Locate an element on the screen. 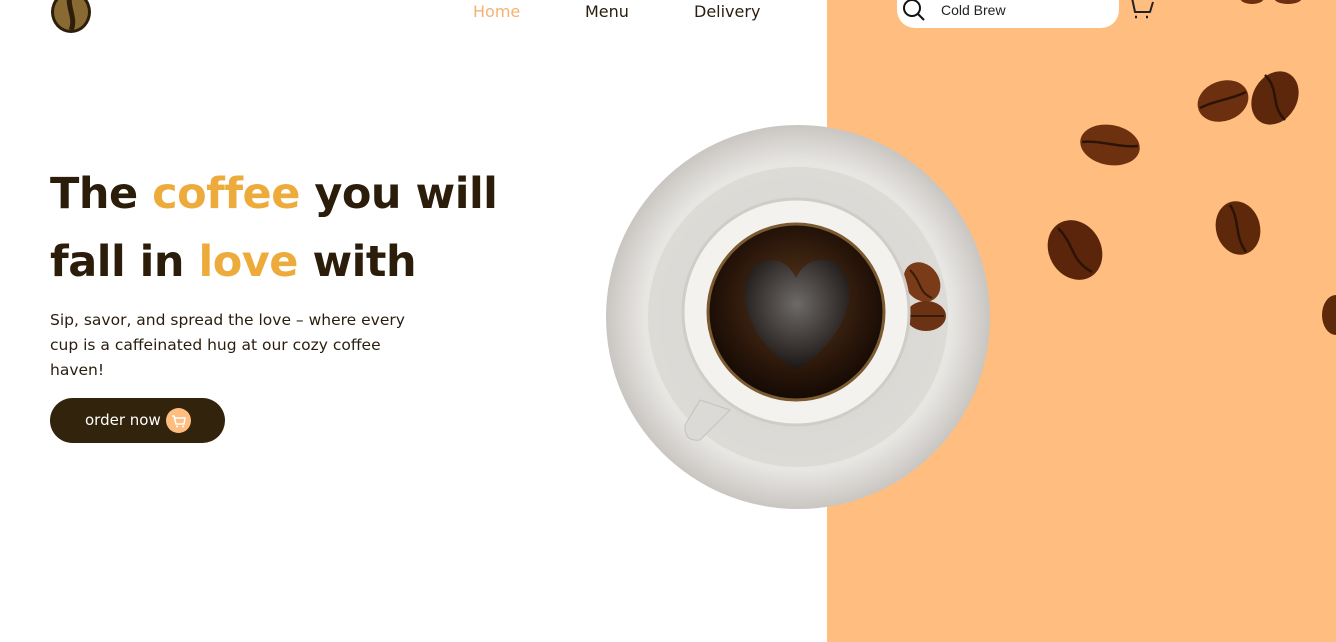 Image resolution: width=1336 pixels, height=642 pixels. headline-accent-word: coffee is located at coordinates (226, 194).